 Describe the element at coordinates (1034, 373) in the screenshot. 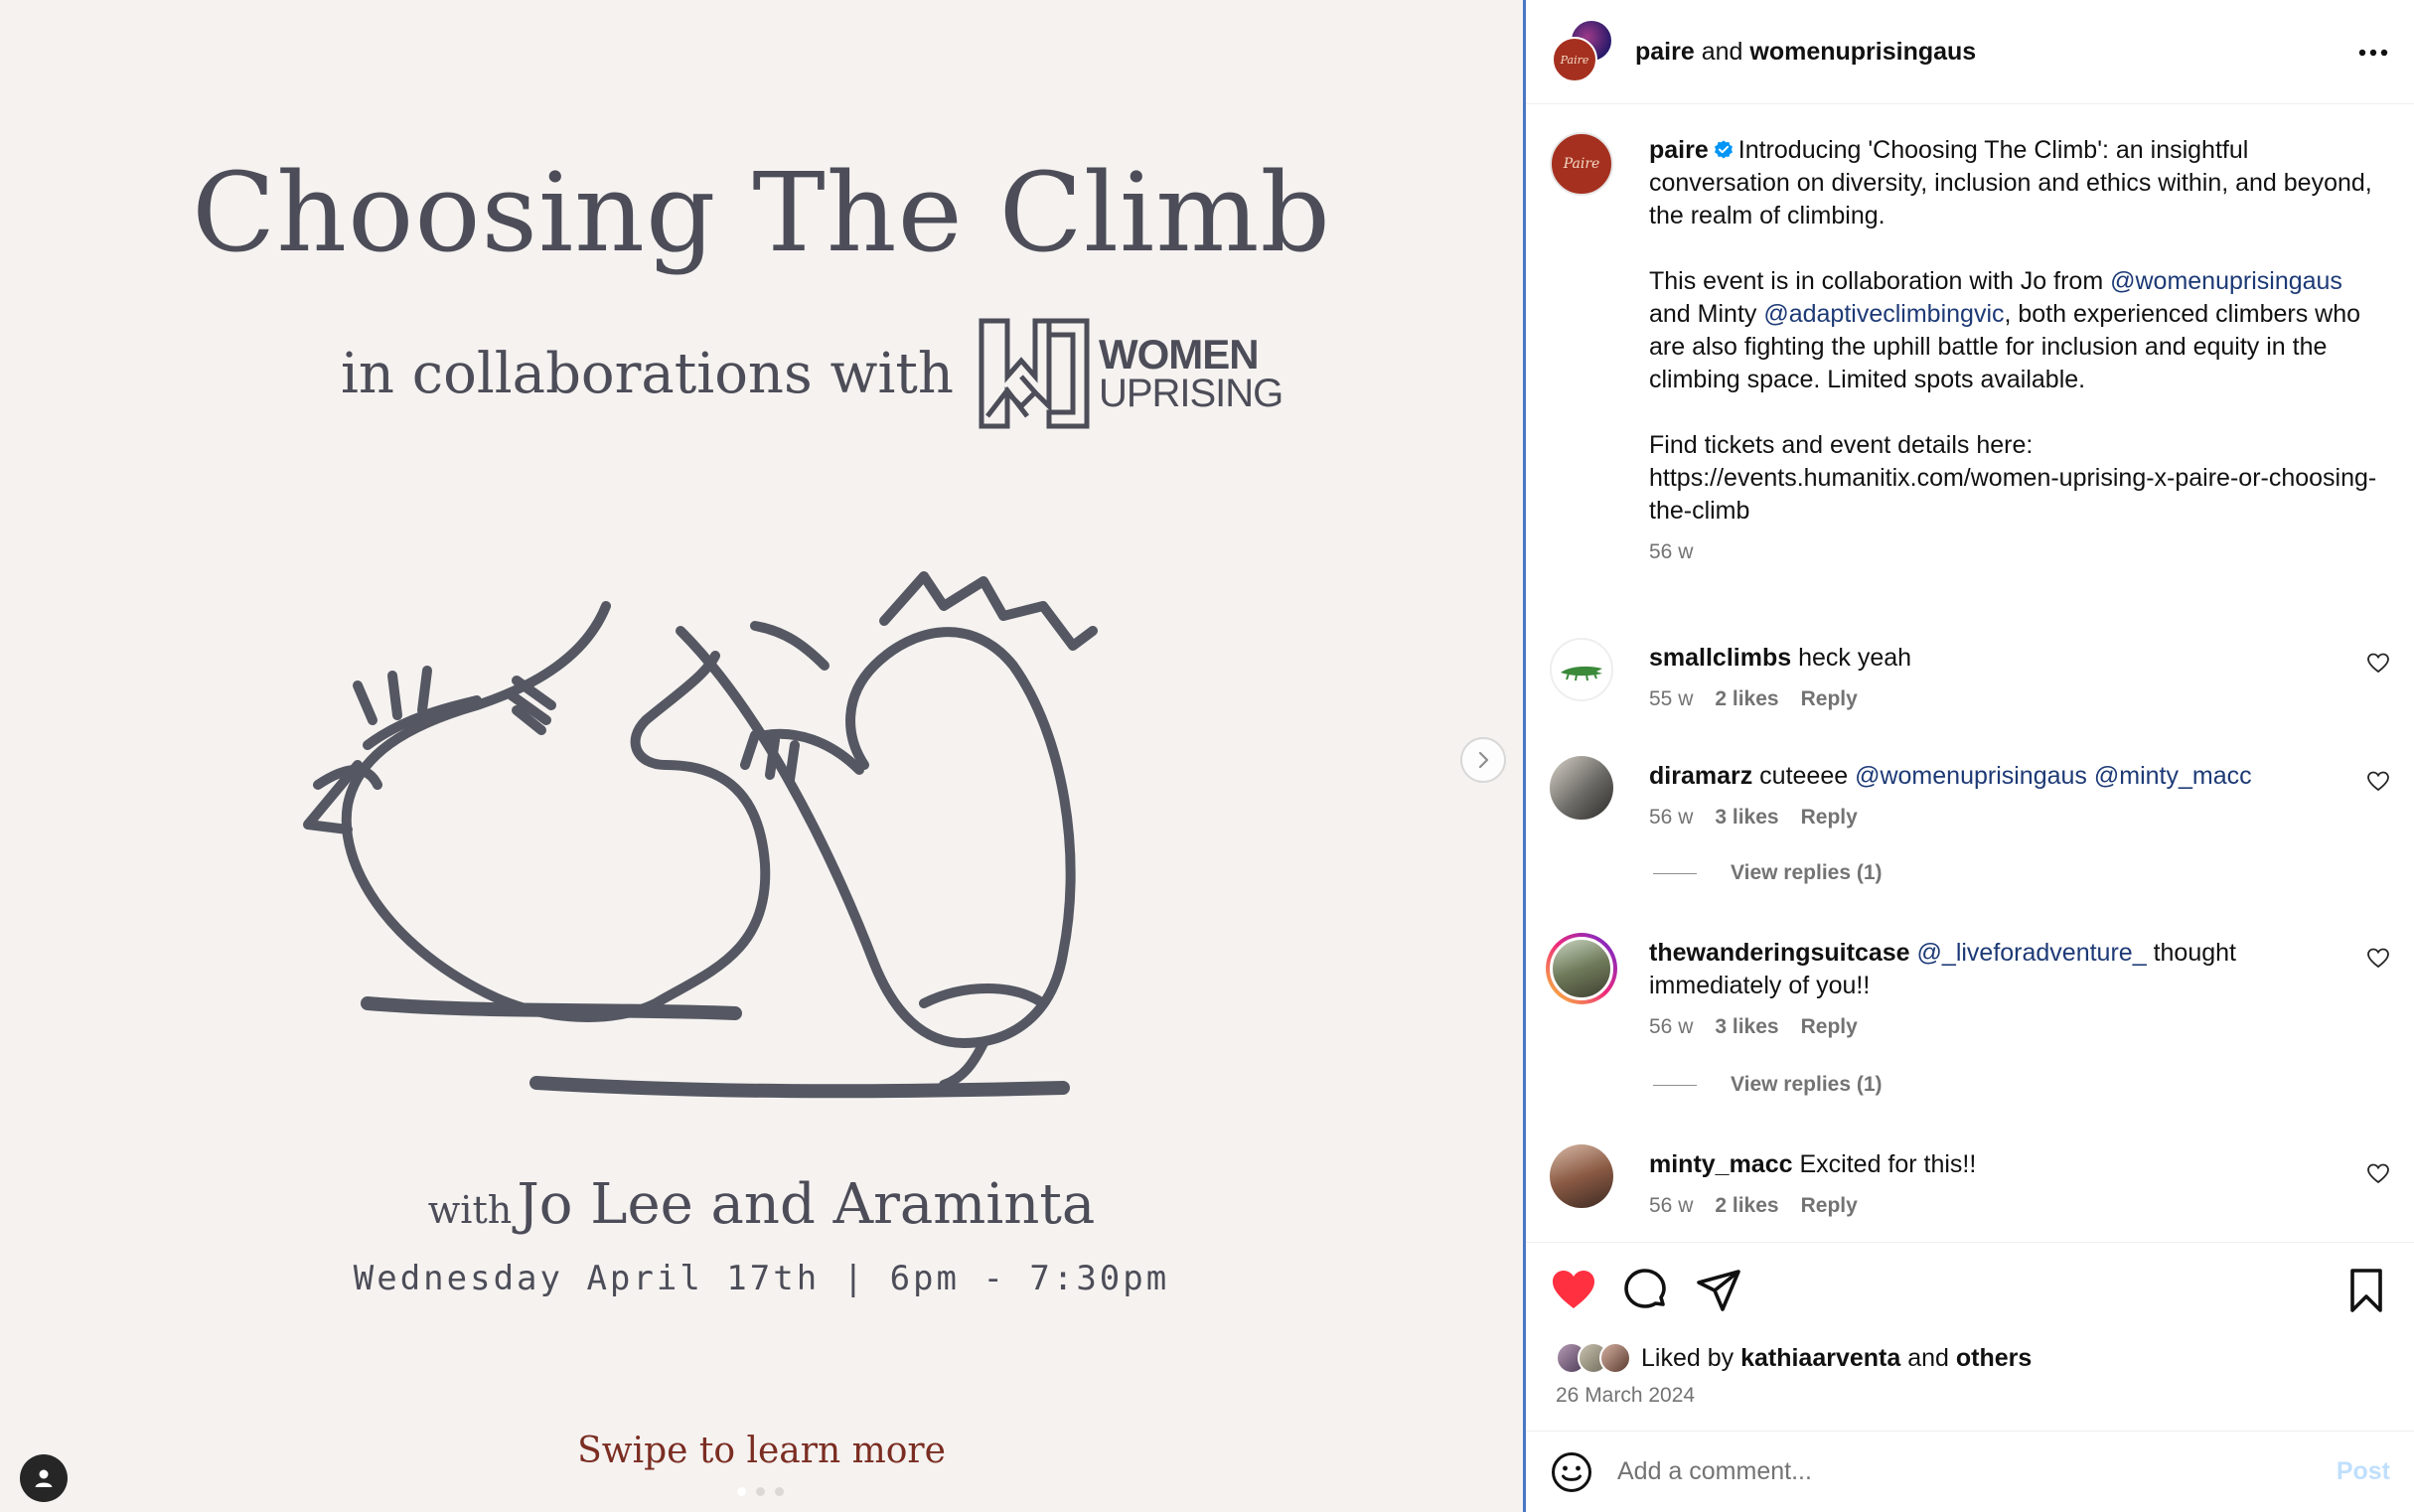

I see `women-uprising-mark-icon` at that location.